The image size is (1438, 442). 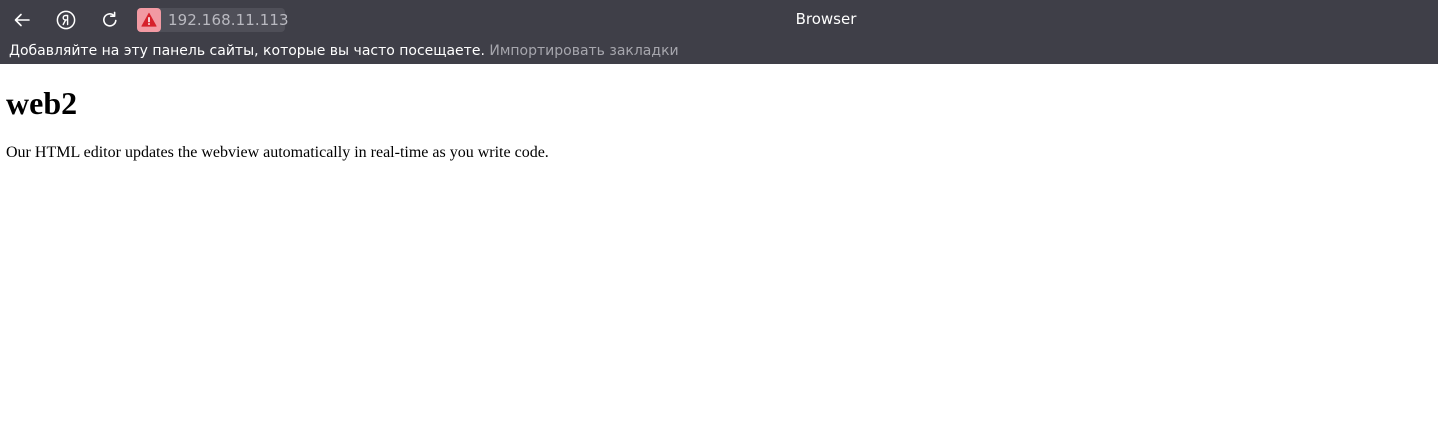 I want to click on window-title: Browser, so click(x=826, y=19).